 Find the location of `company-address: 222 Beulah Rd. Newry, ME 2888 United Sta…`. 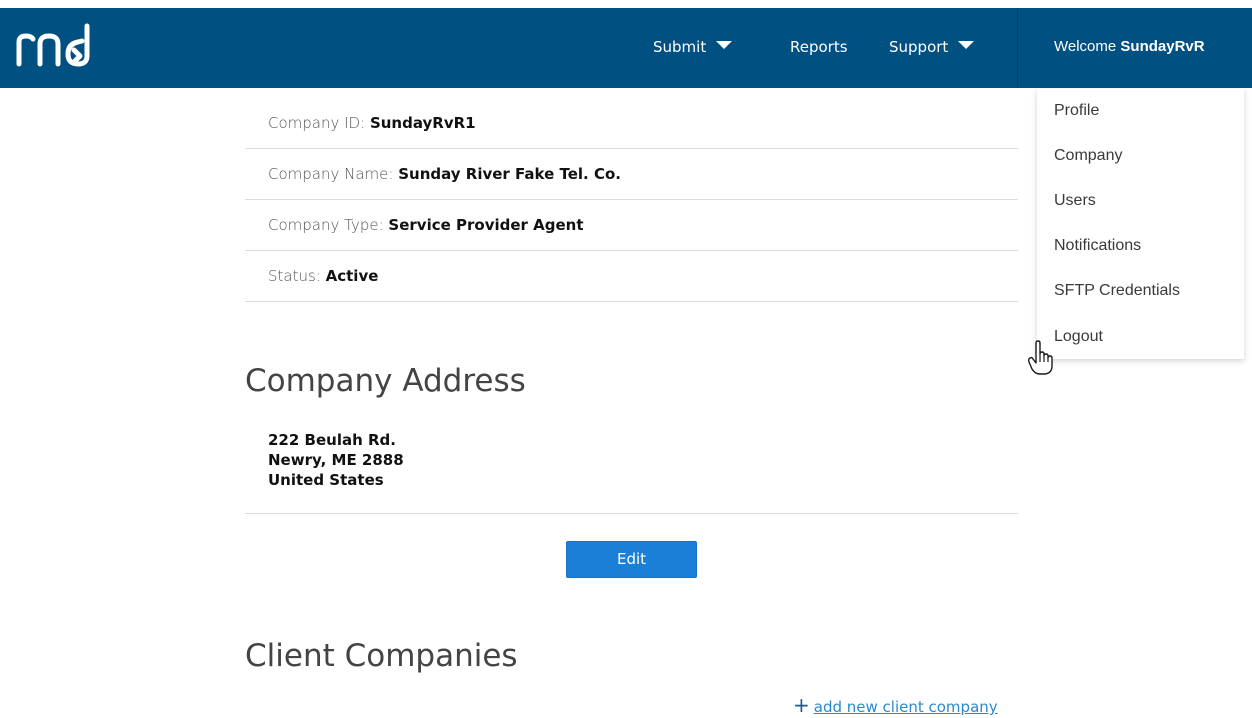

company-address: 222 Beulah Rd. Newry, ME 2888 United Sta… is located at coordinates (336, 460).